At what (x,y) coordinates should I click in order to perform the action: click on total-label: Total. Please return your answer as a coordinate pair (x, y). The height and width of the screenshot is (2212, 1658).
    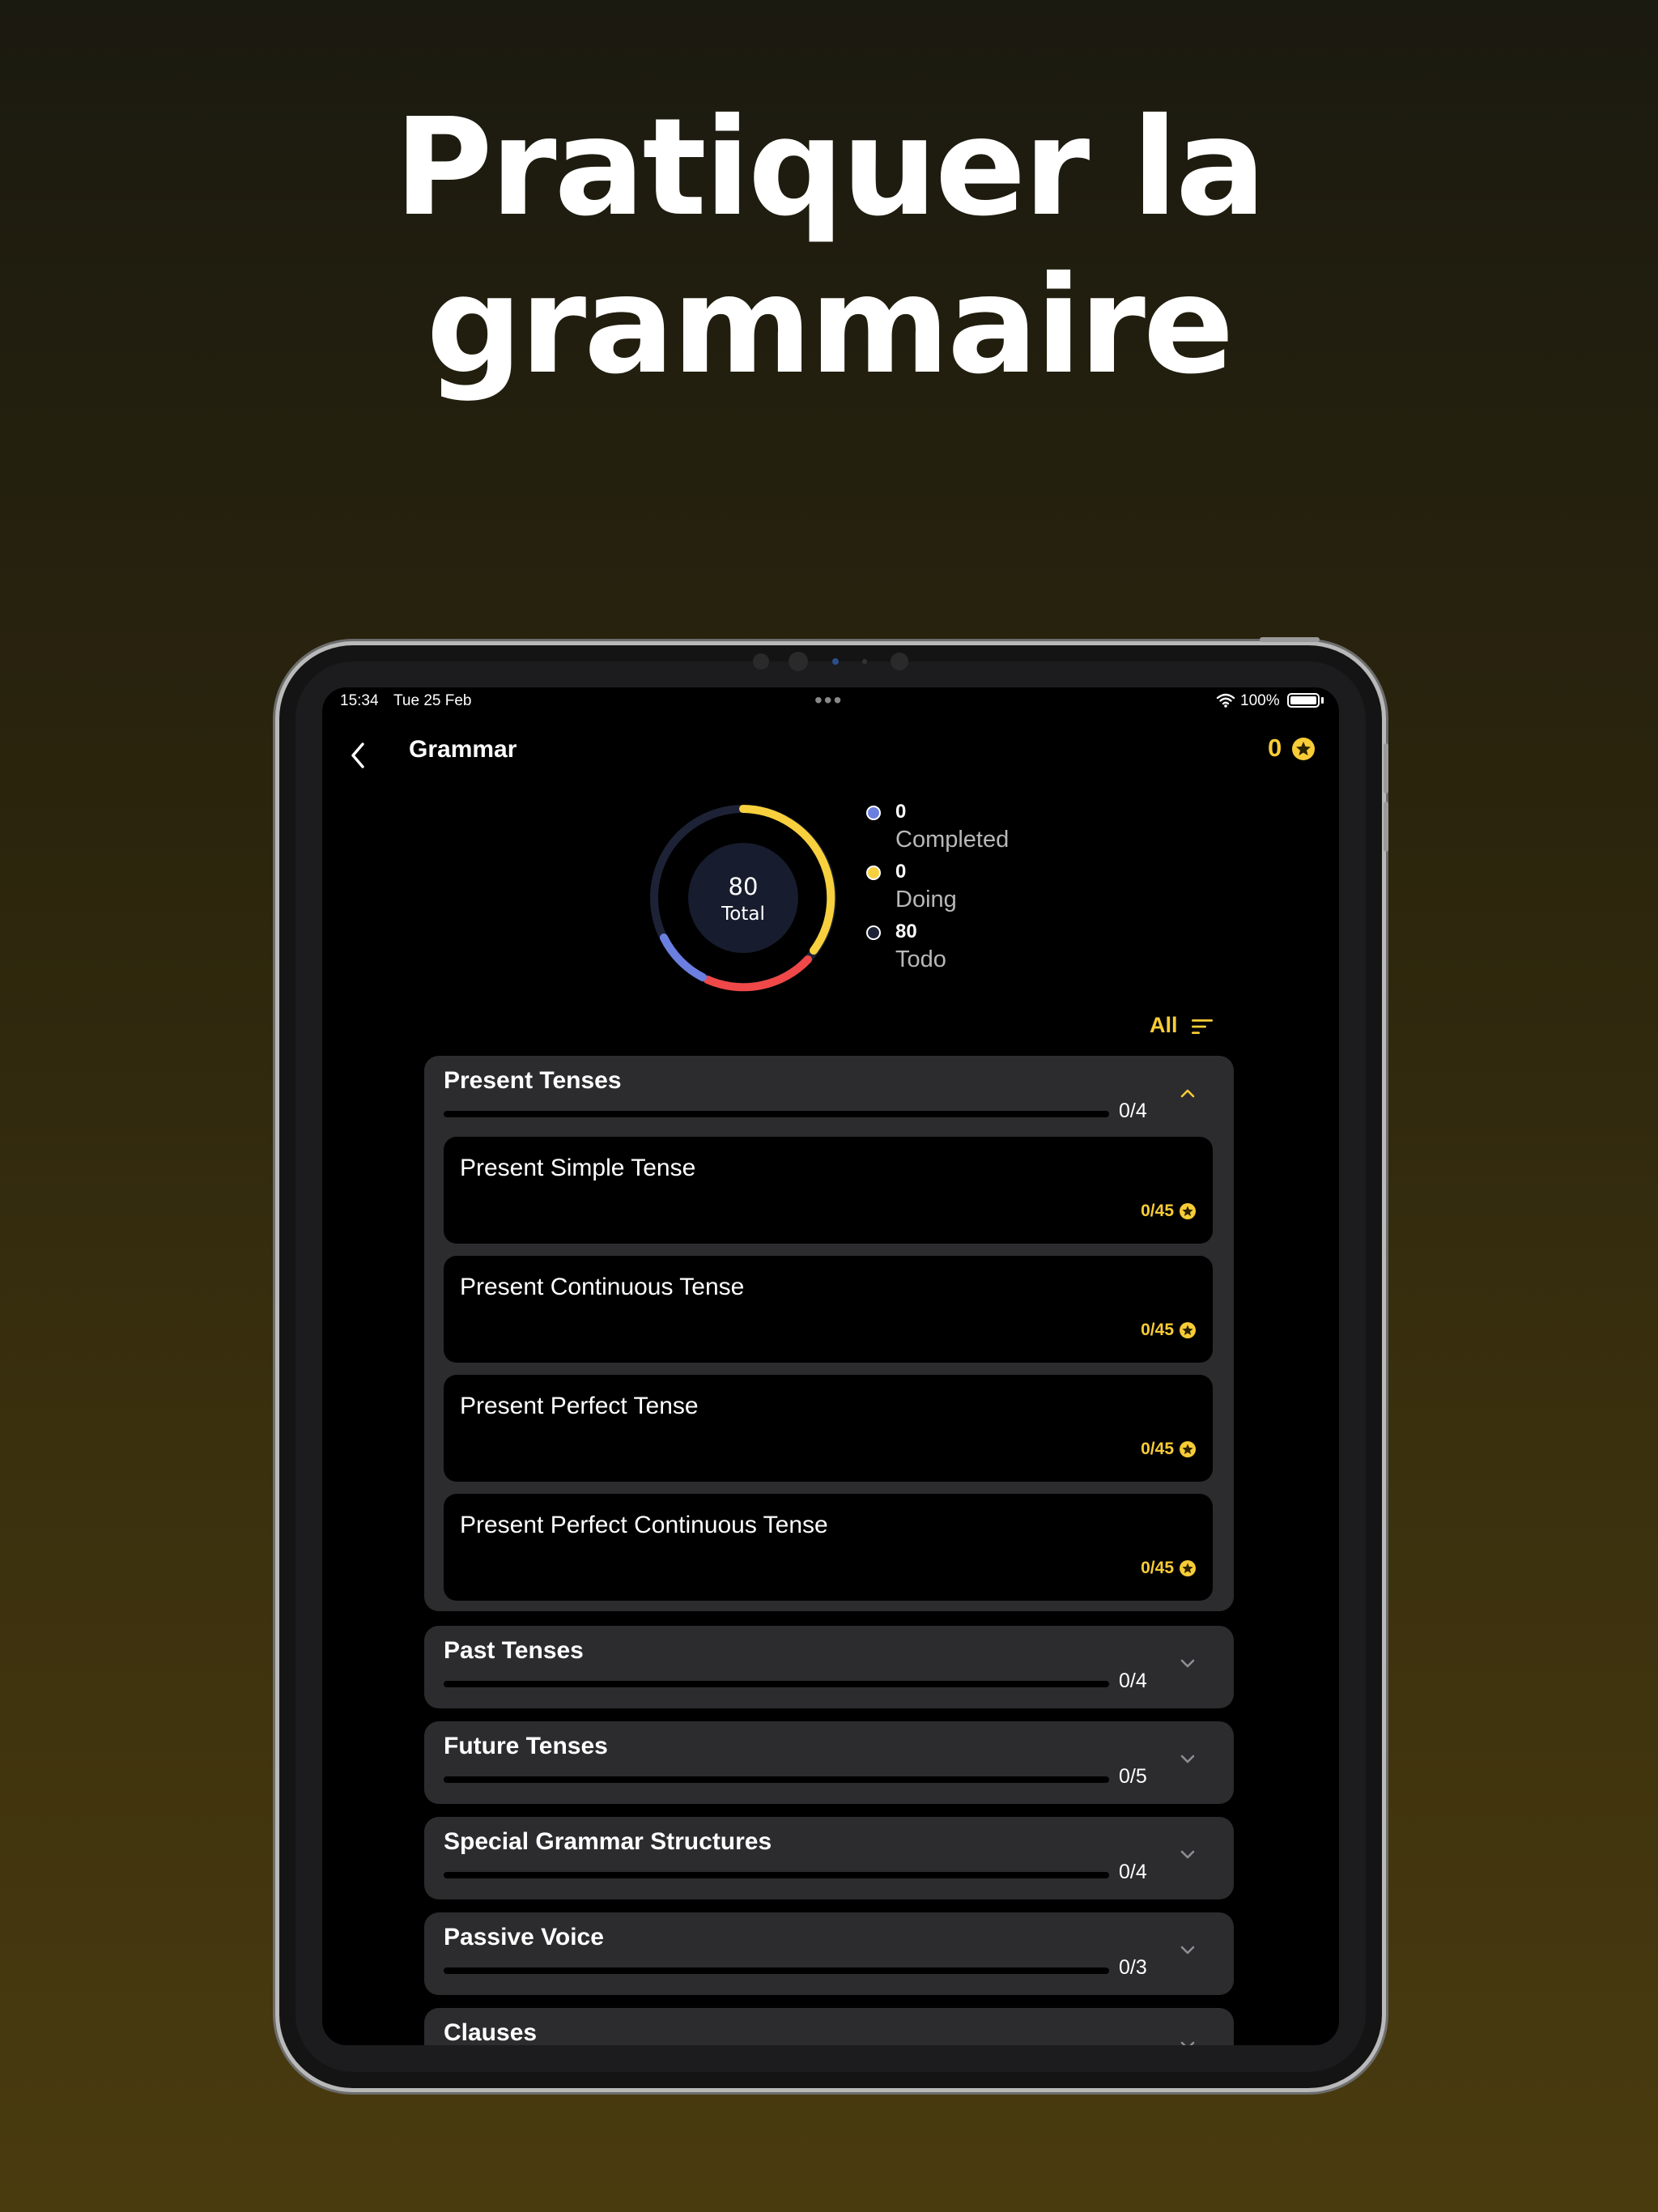
    Looking at the image, I should click on (743, 915).